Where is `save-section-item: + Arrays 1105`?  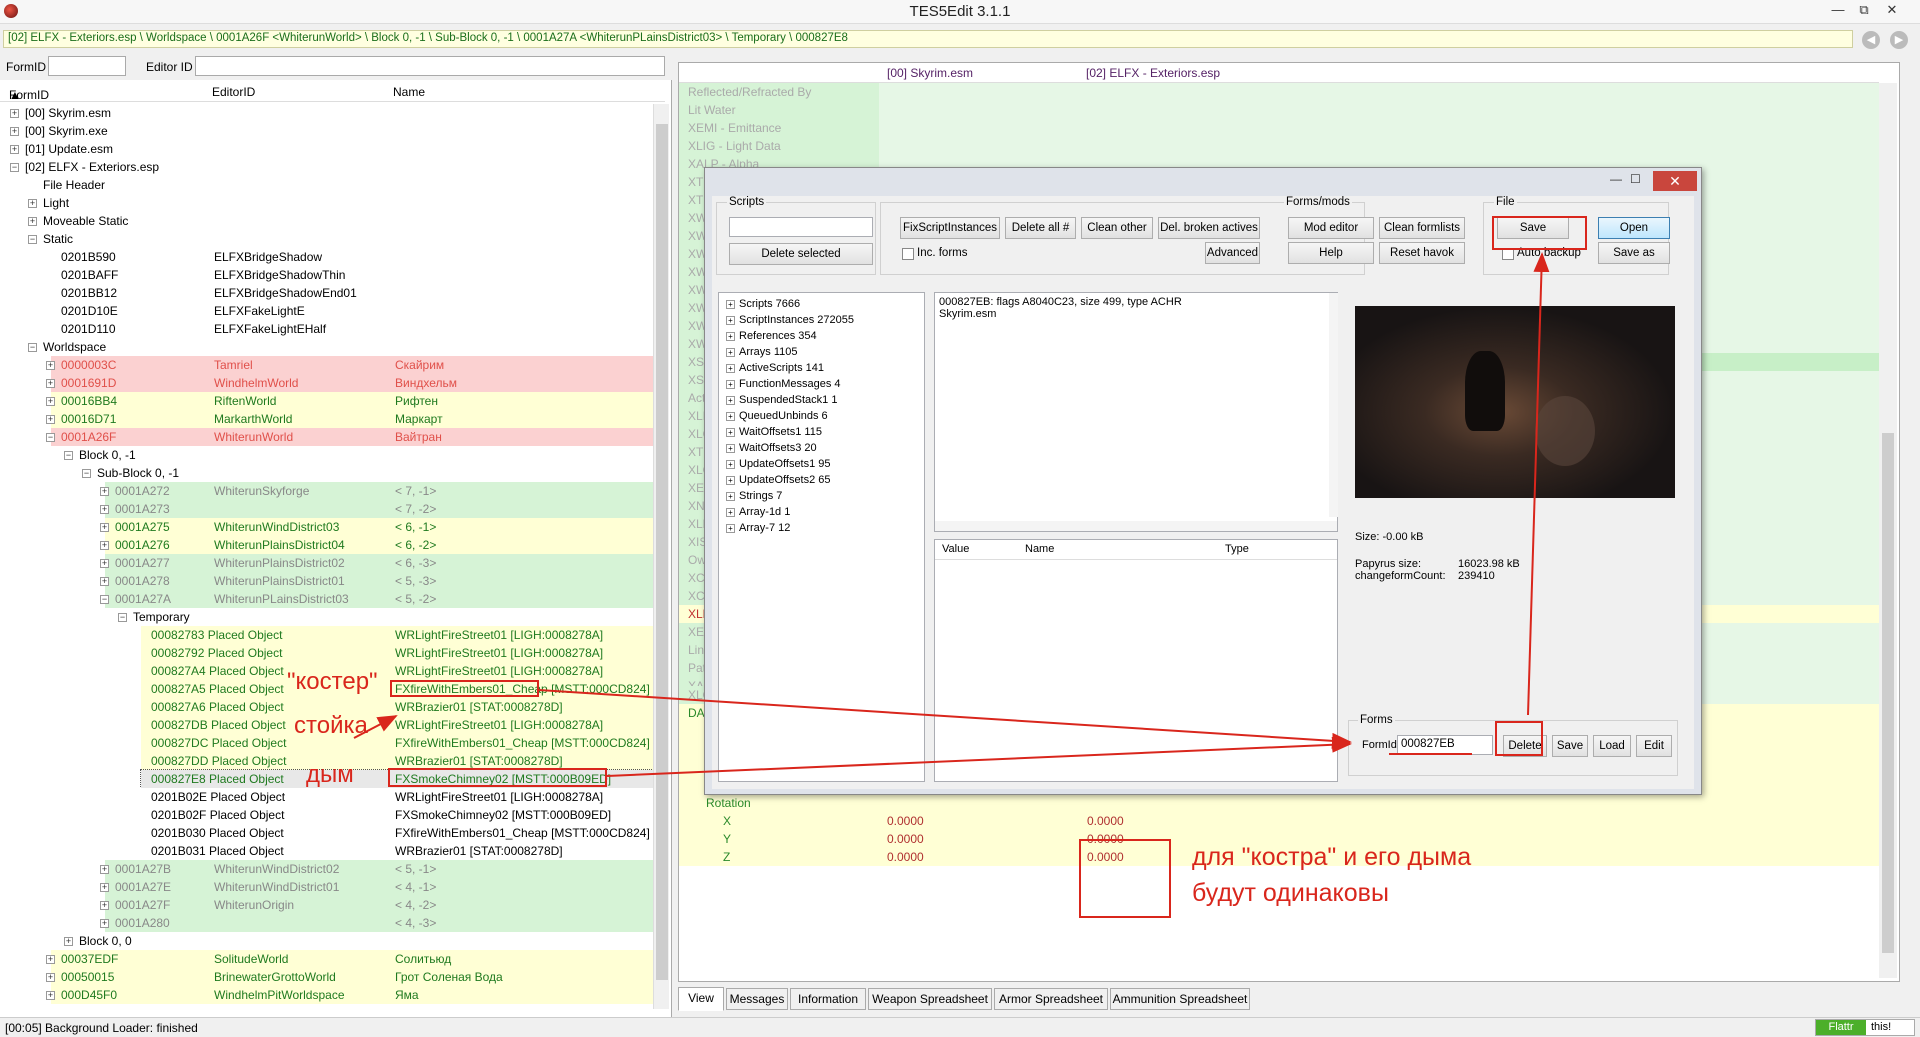
save-section-item: + Arrays 1105 is located at coordinates (762, 352).